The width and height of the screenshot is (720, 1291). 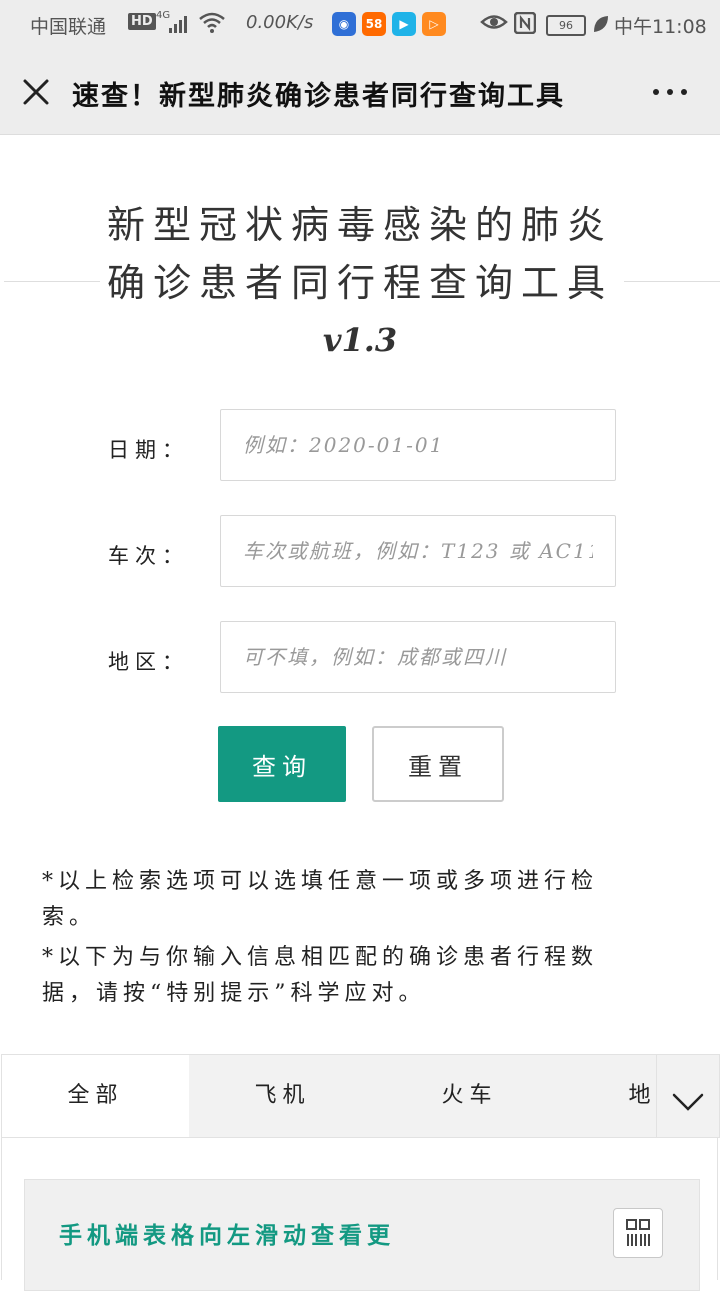 I want to click on note-results-info: *以下为与你输入信息相匹配的确诊患者行程数据，请按“特别提示”科学应对。, so click(x=320, y=975).